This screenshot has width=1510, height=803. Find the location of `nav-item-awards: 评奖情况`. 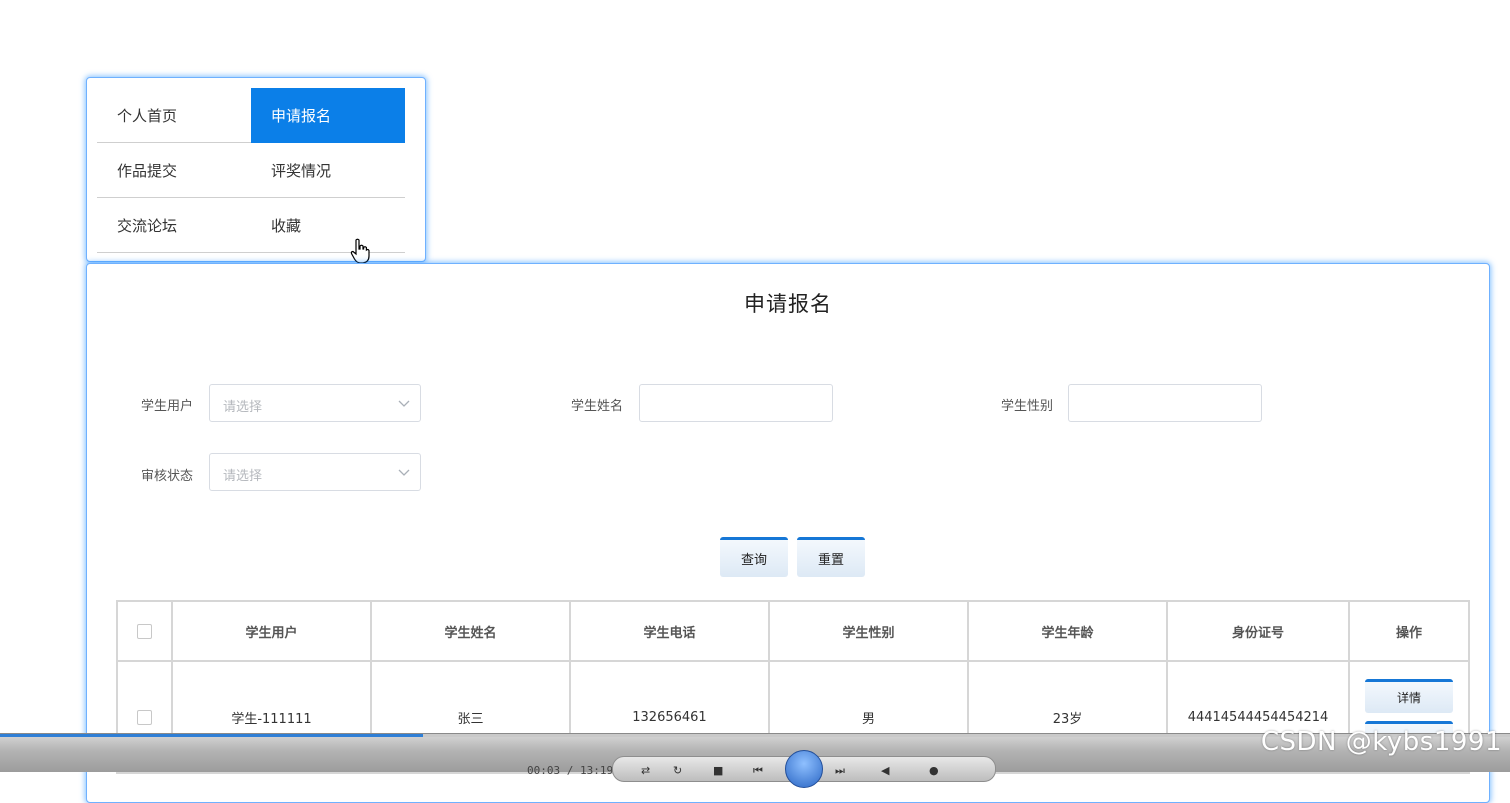

nav-item-awards: 评奖情况 is located at coordinates (328, 170).